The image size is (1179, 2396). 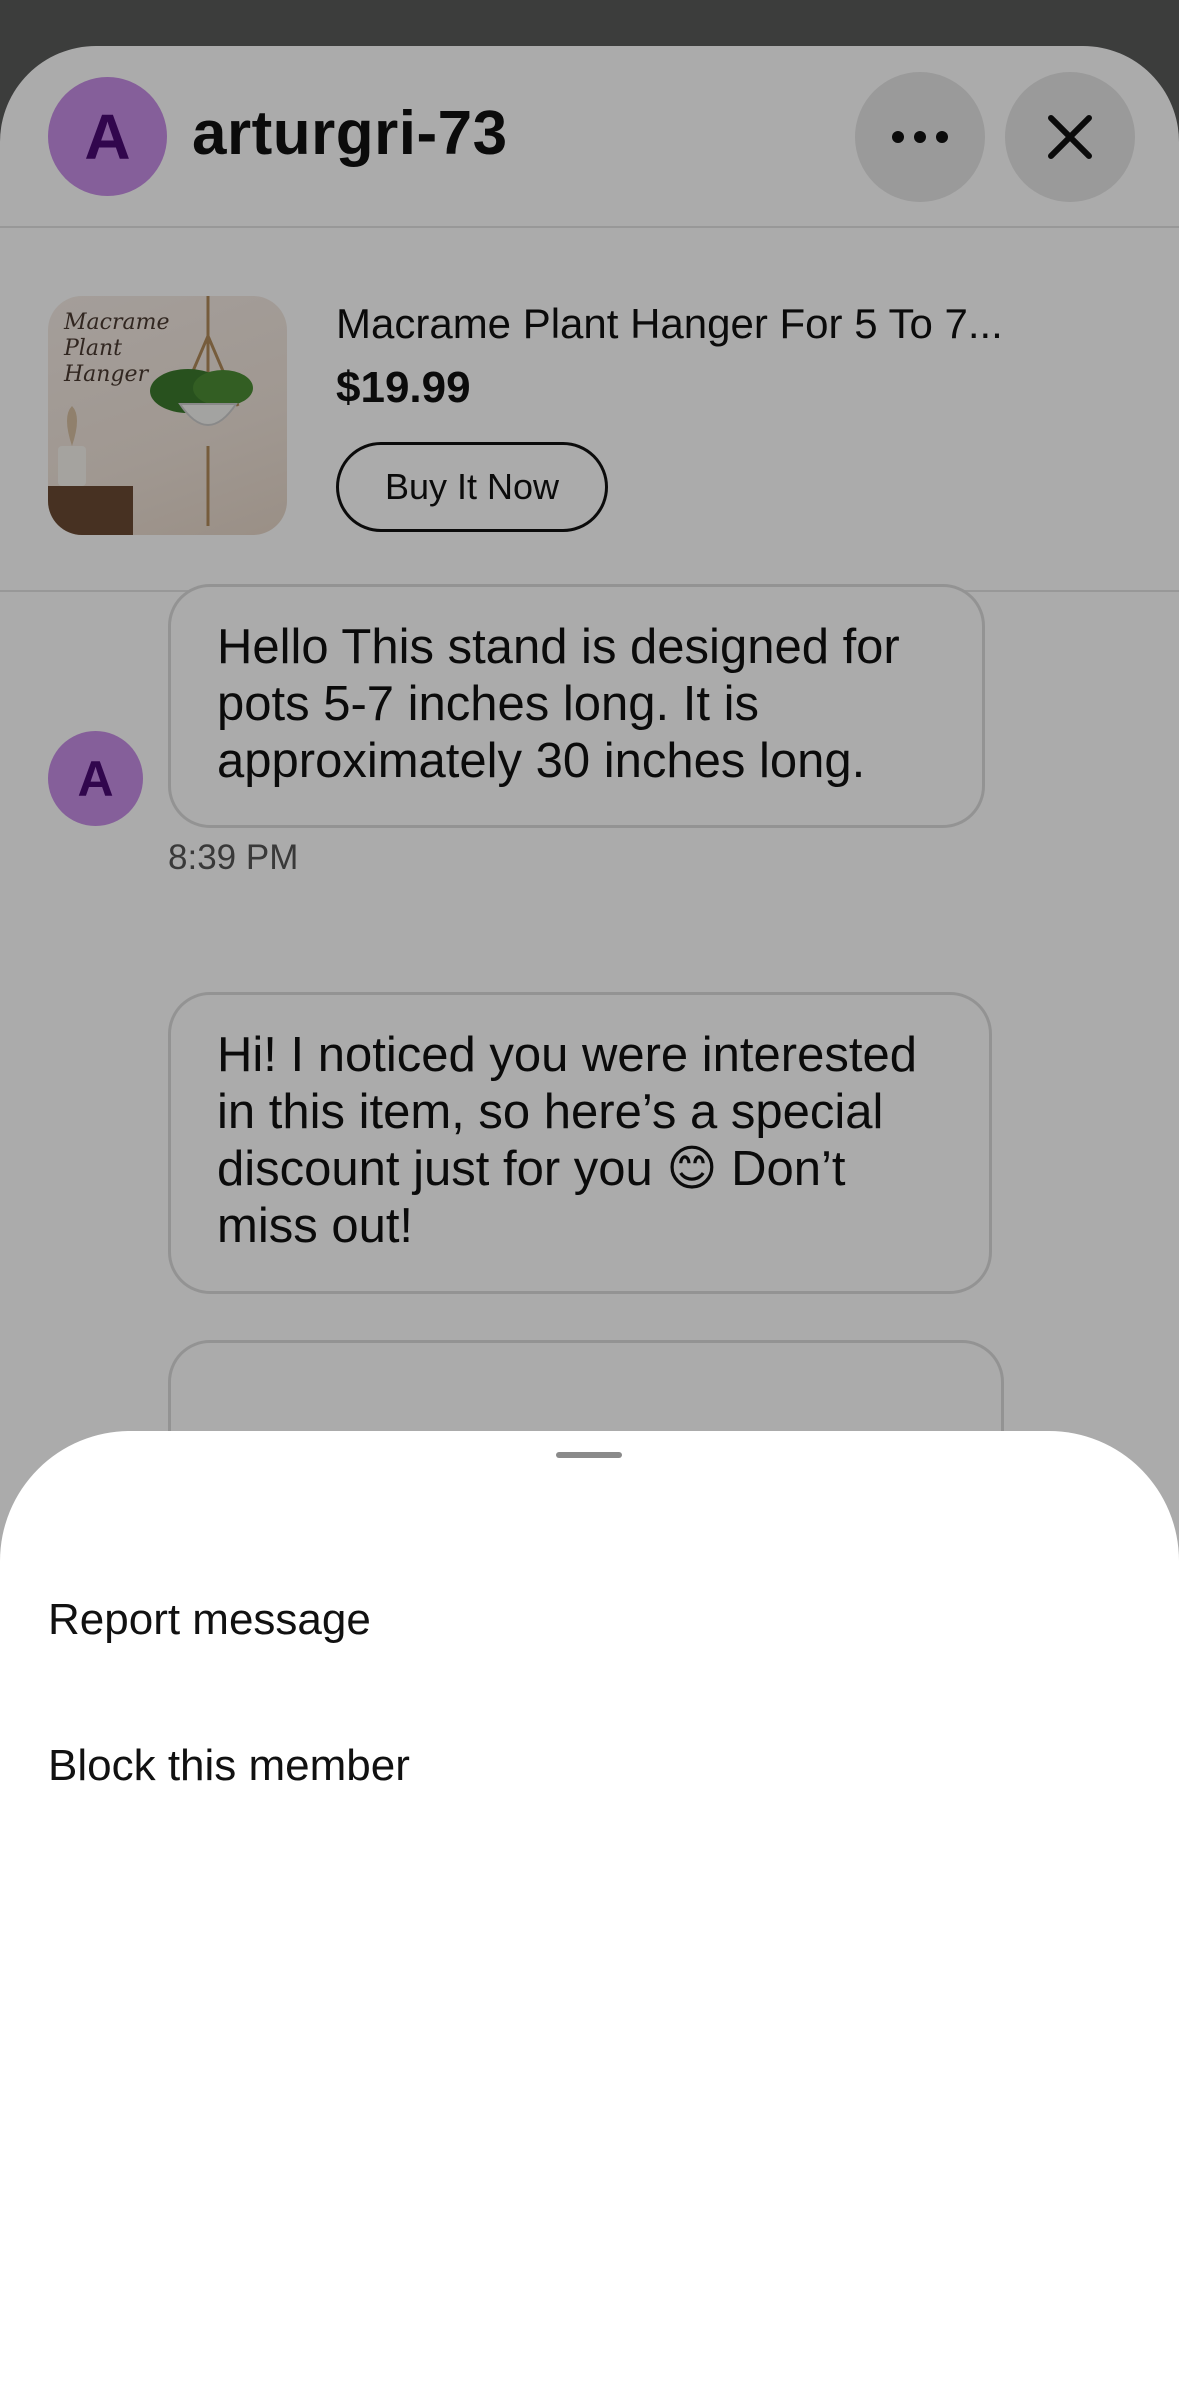 I want to click on report-message-option: Report message, so click(x=209, y=1620).